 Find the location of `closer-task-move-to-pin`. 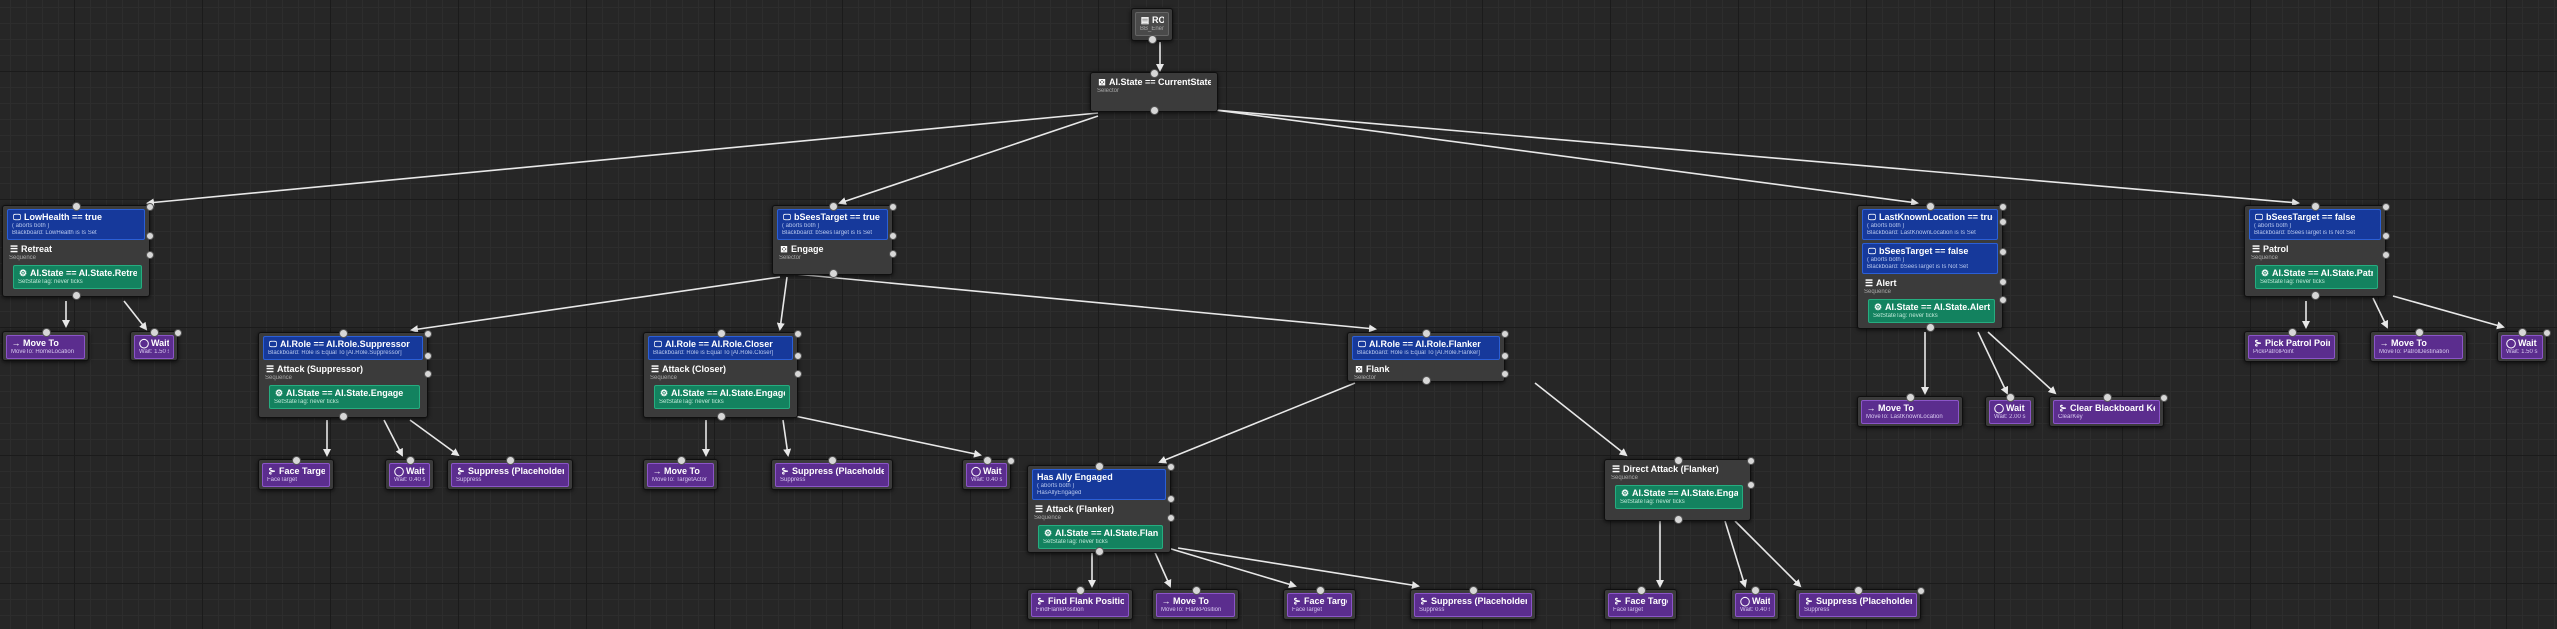

closer-task-move-to-pin is located at coordinates (681, 460).